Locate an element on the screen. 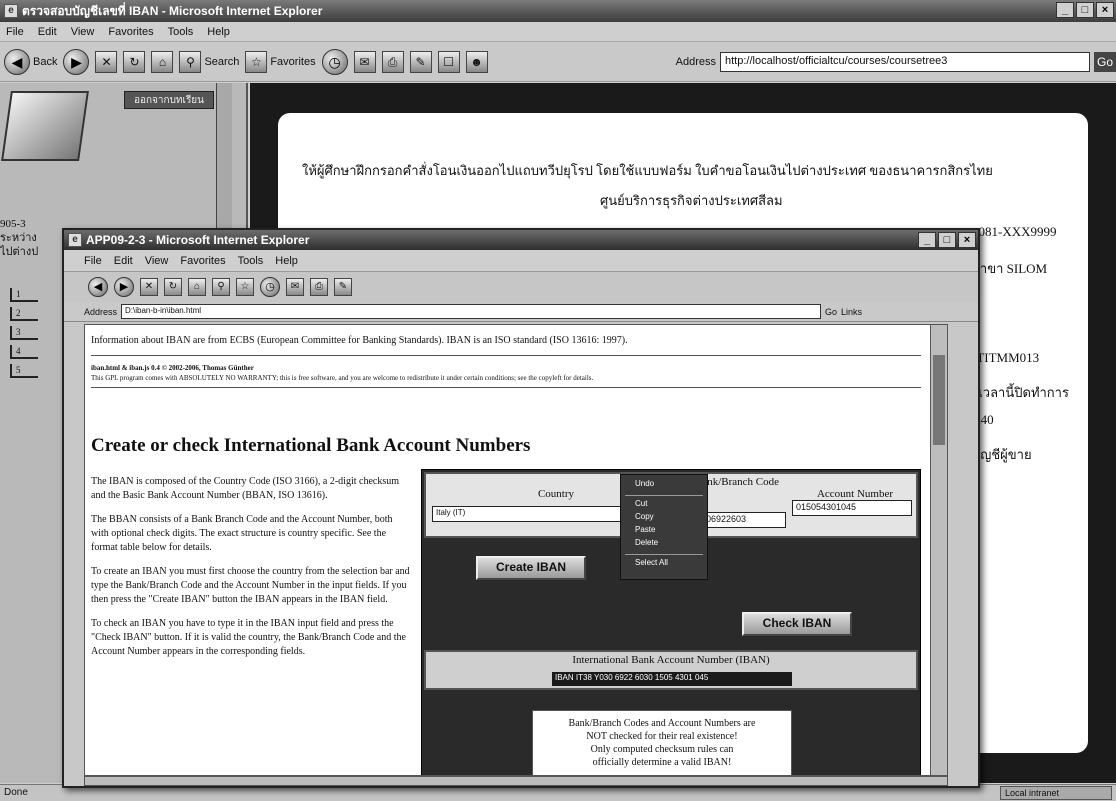 The width and height of the screenshot is (1116, 801). popup-home-icon: ⌂ is located at coordinates (197, 287).